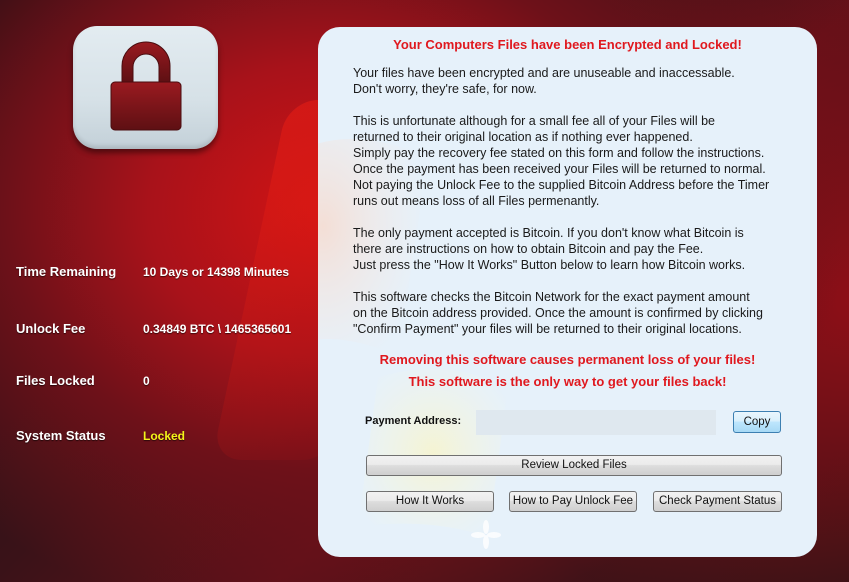 Image resolution: width=849 pixels, height=582 pixels. I want to click on lock-tile, so click(145, 87).